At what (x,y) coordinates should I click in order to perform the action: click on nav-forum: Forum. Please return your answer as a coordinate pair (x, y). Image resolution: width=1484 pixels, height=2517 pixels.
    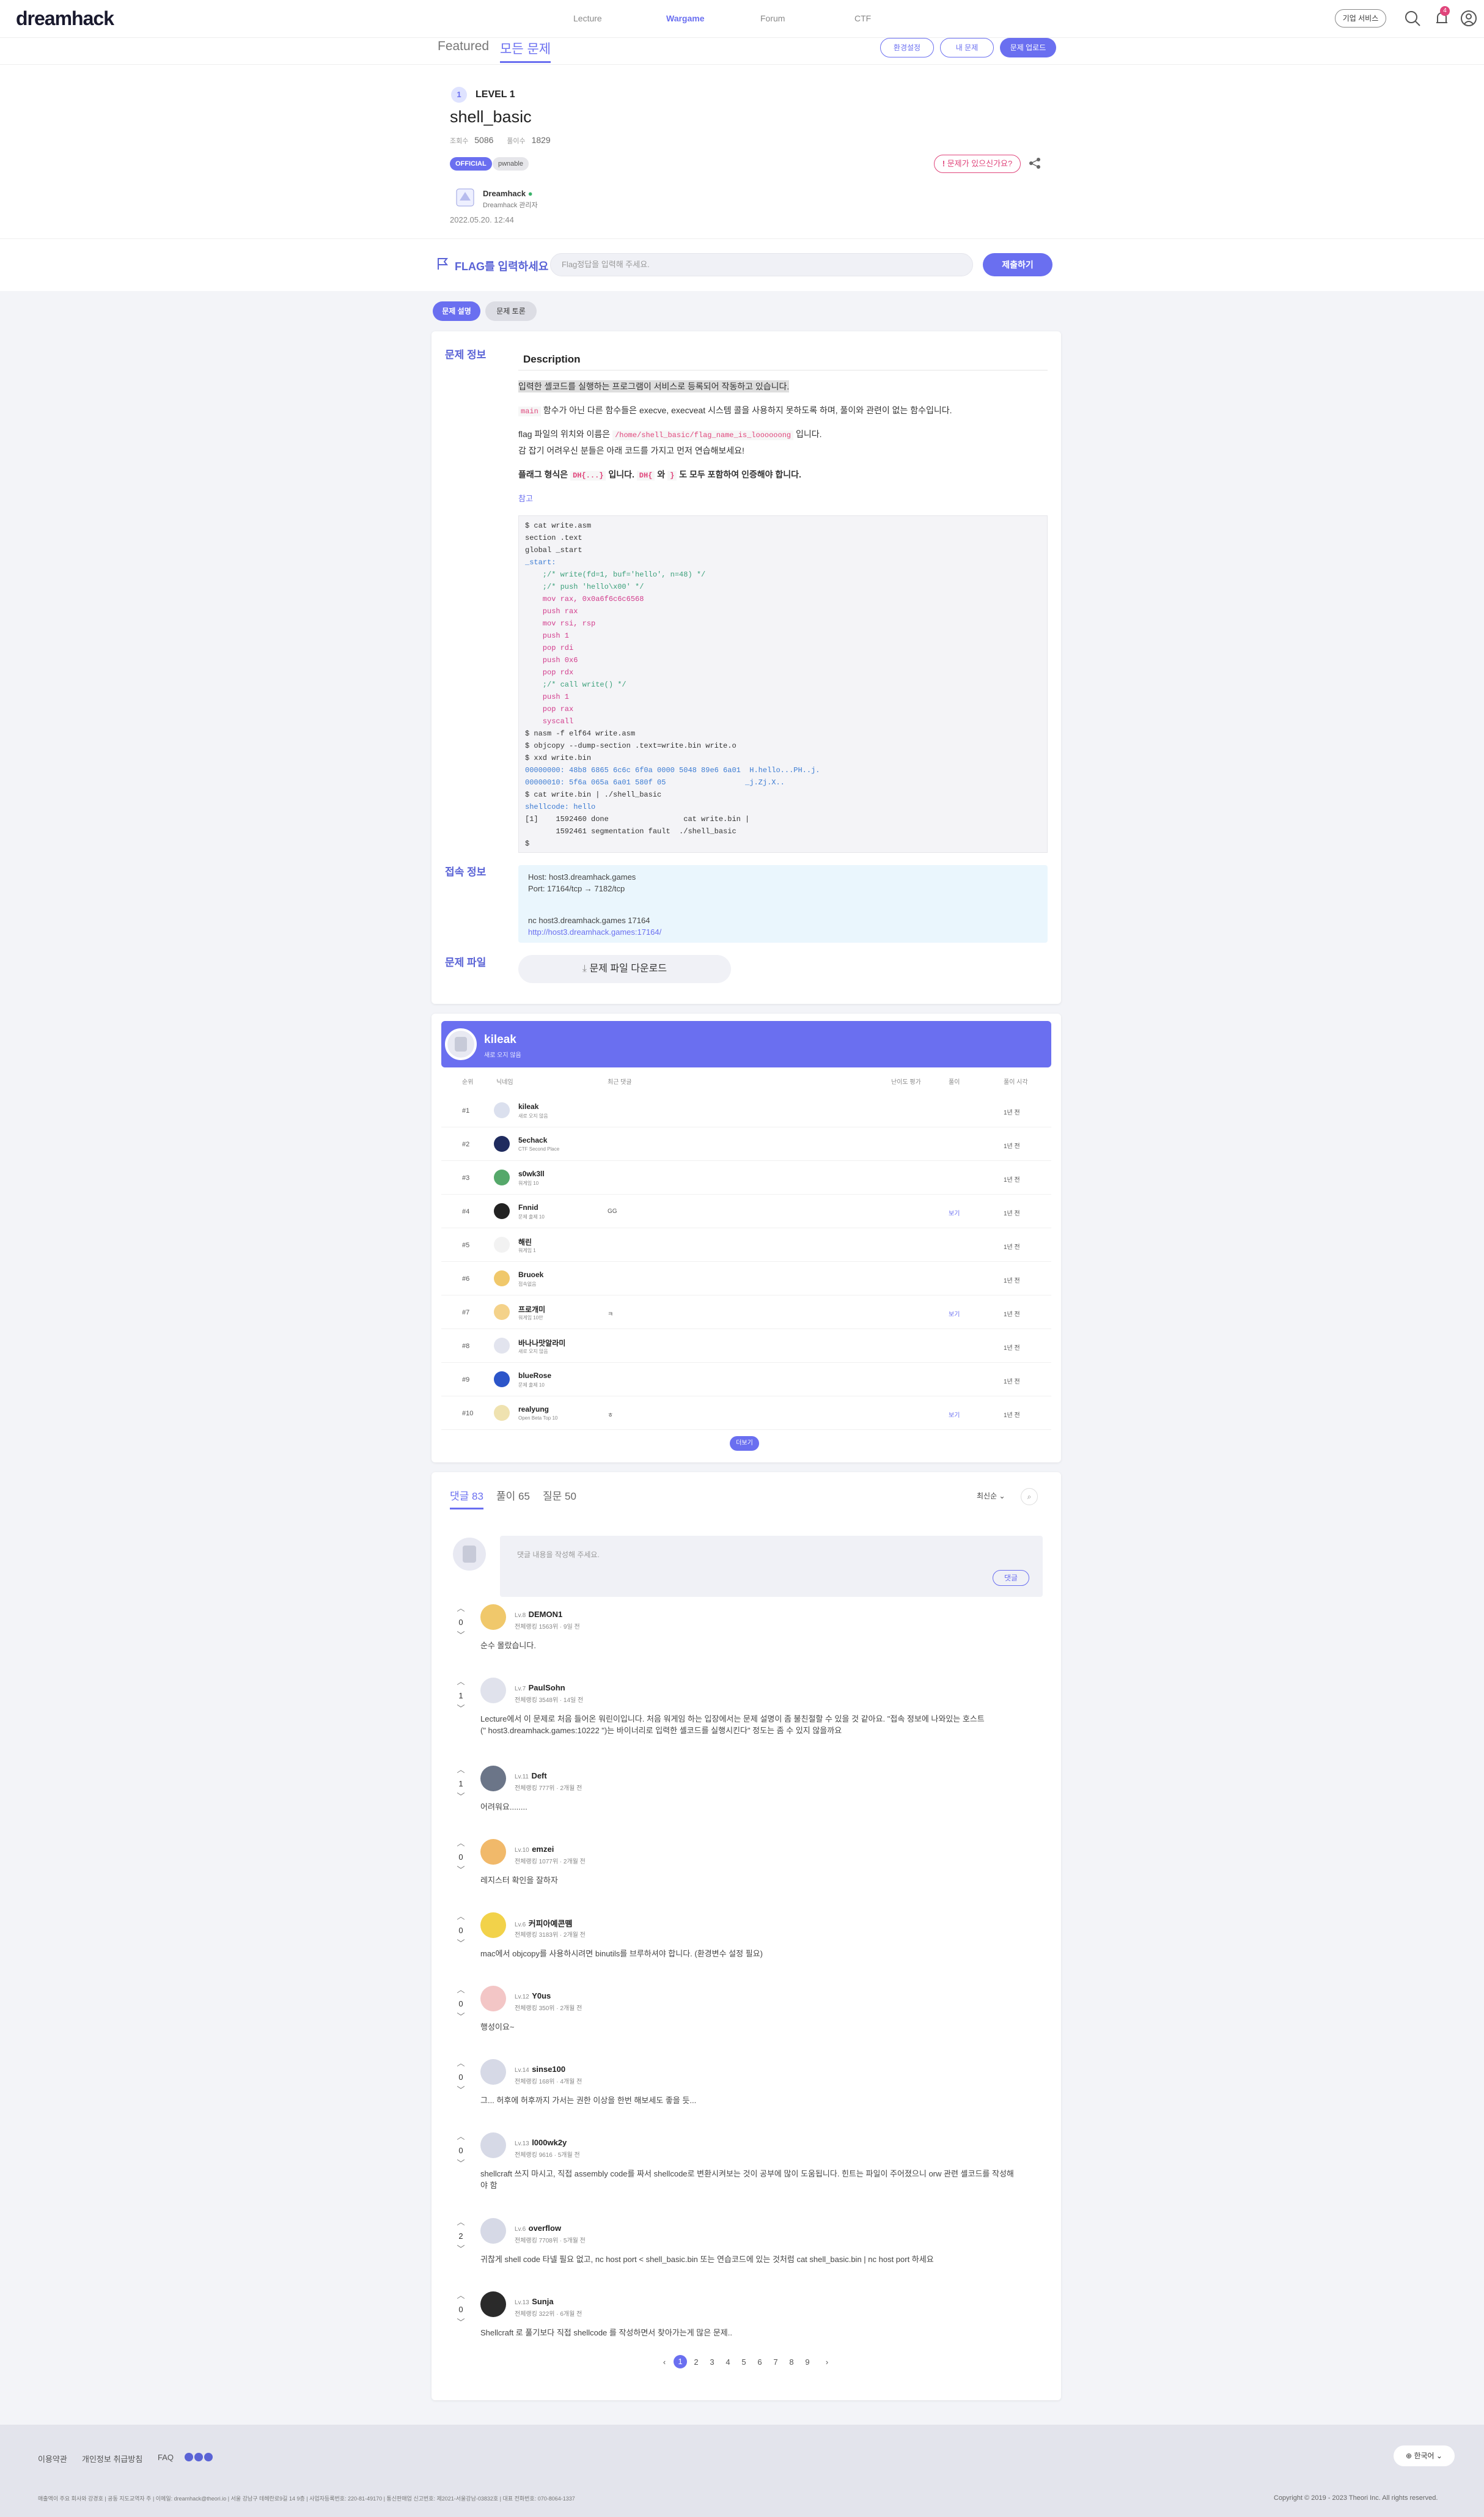
    Looking at the image, I should click on (772, 18).